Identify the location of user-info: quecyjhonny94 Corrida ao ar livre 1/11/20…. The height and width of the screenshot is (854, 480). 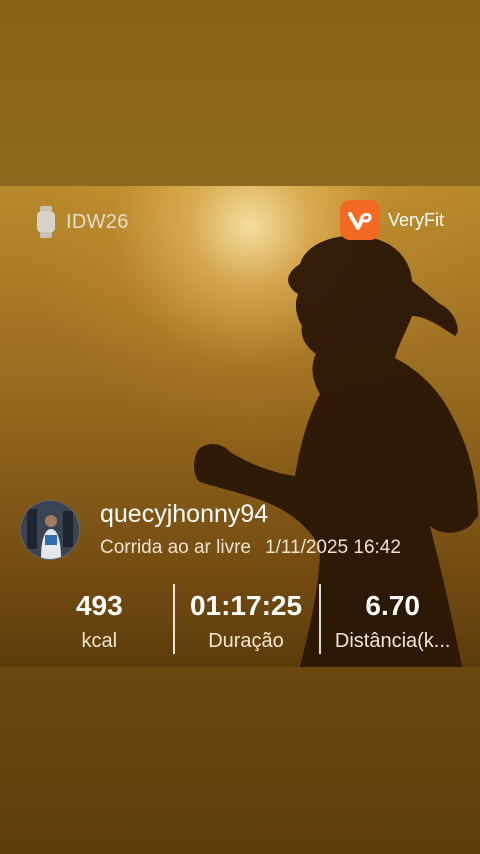
(210, 530).